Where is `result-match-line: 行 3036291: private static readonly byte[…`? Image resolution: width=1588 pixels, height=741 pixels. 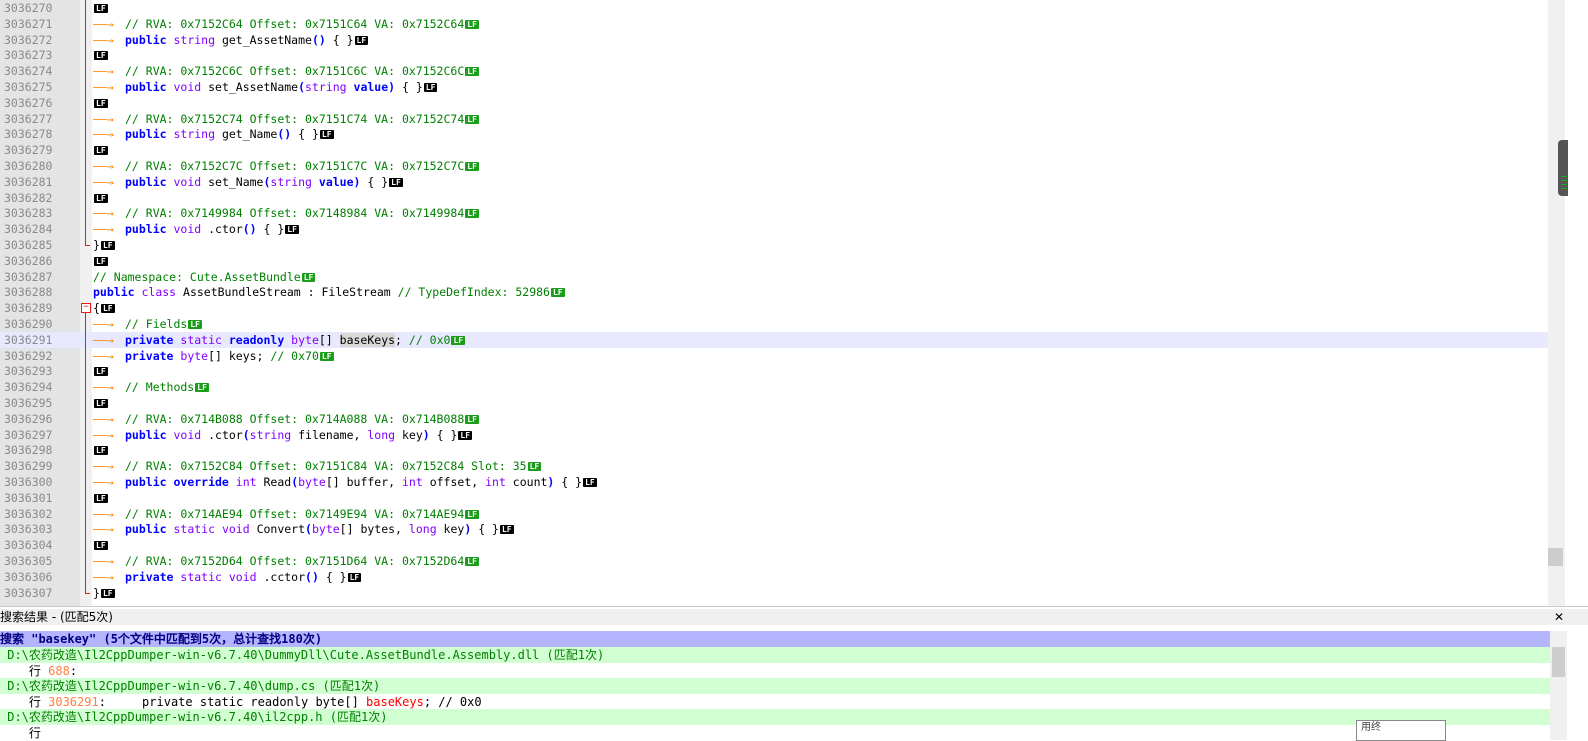 result-match-line: 行 3036291: private static readonly byte[… is located at coordinates (775, 701).